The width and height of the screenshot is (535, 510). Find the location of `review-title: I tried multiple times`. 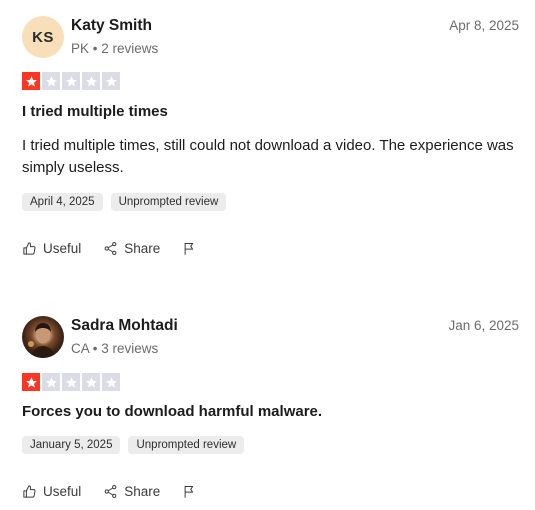

review-title: I tried multiple times is located at coordinates (95, 111).